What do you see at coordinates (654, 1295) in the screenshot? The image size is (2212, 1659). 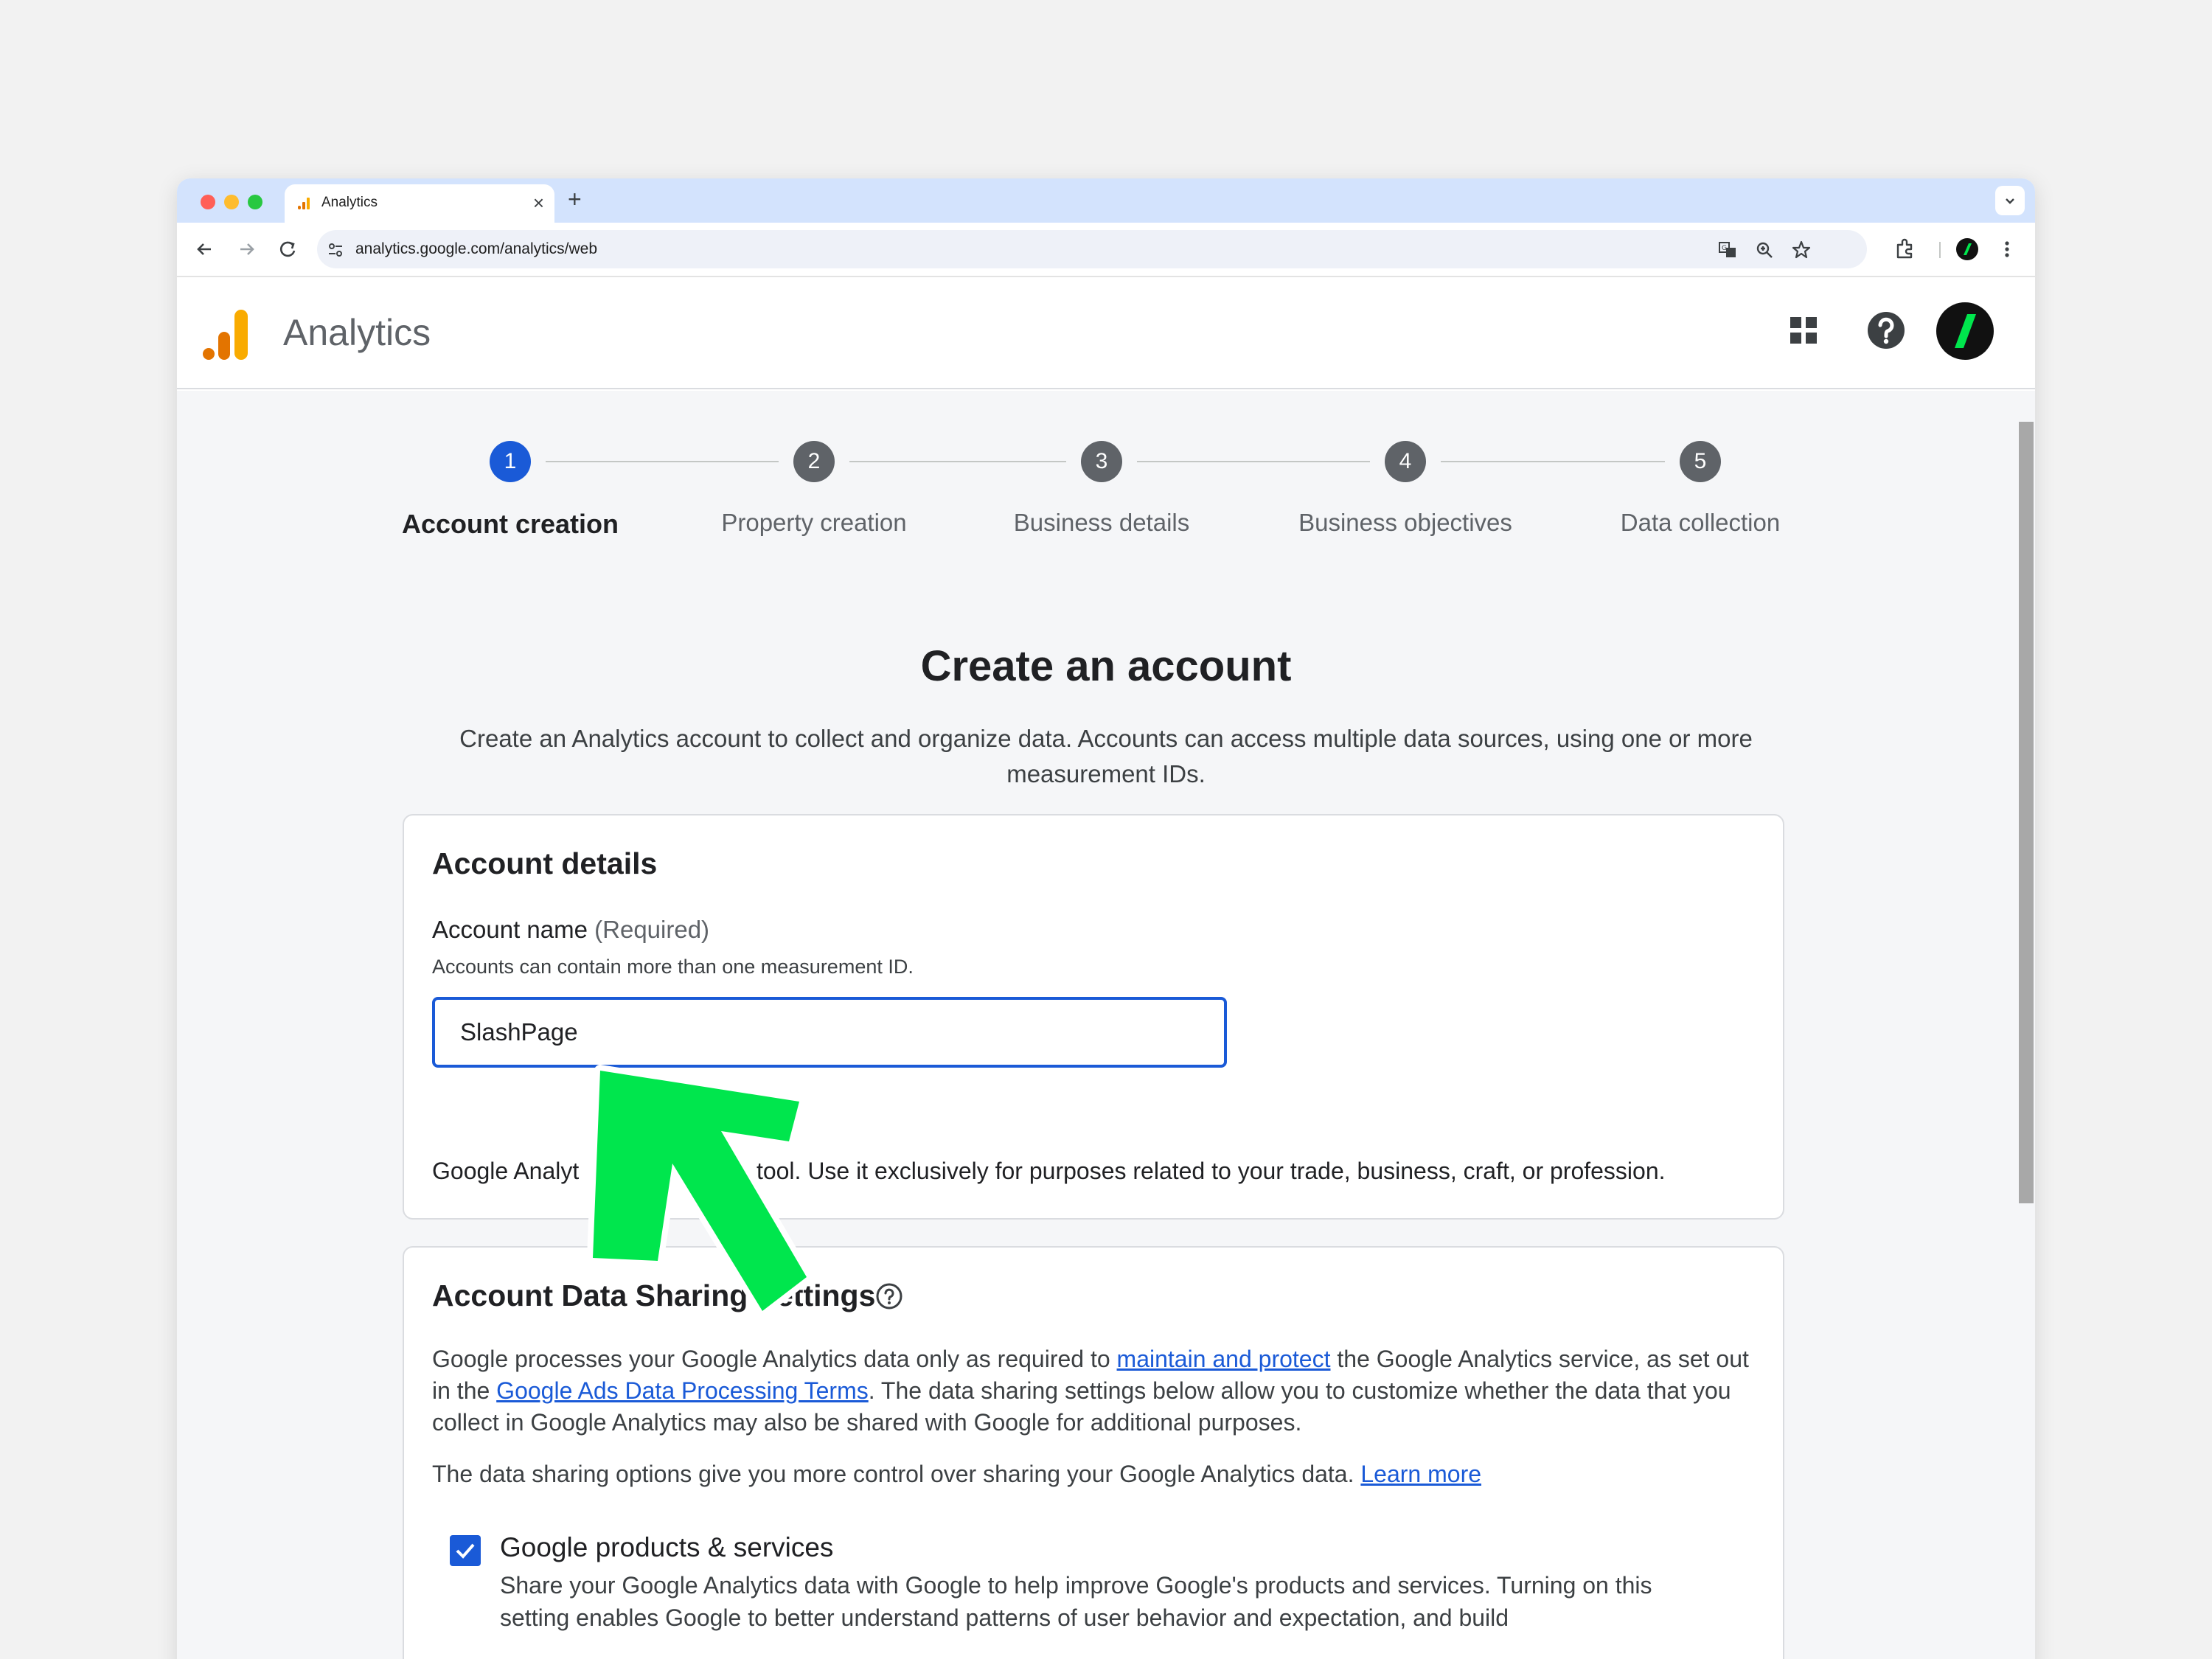 I see `card-title: Account Data Sharing Settings` at bounding box center [654, 1295].